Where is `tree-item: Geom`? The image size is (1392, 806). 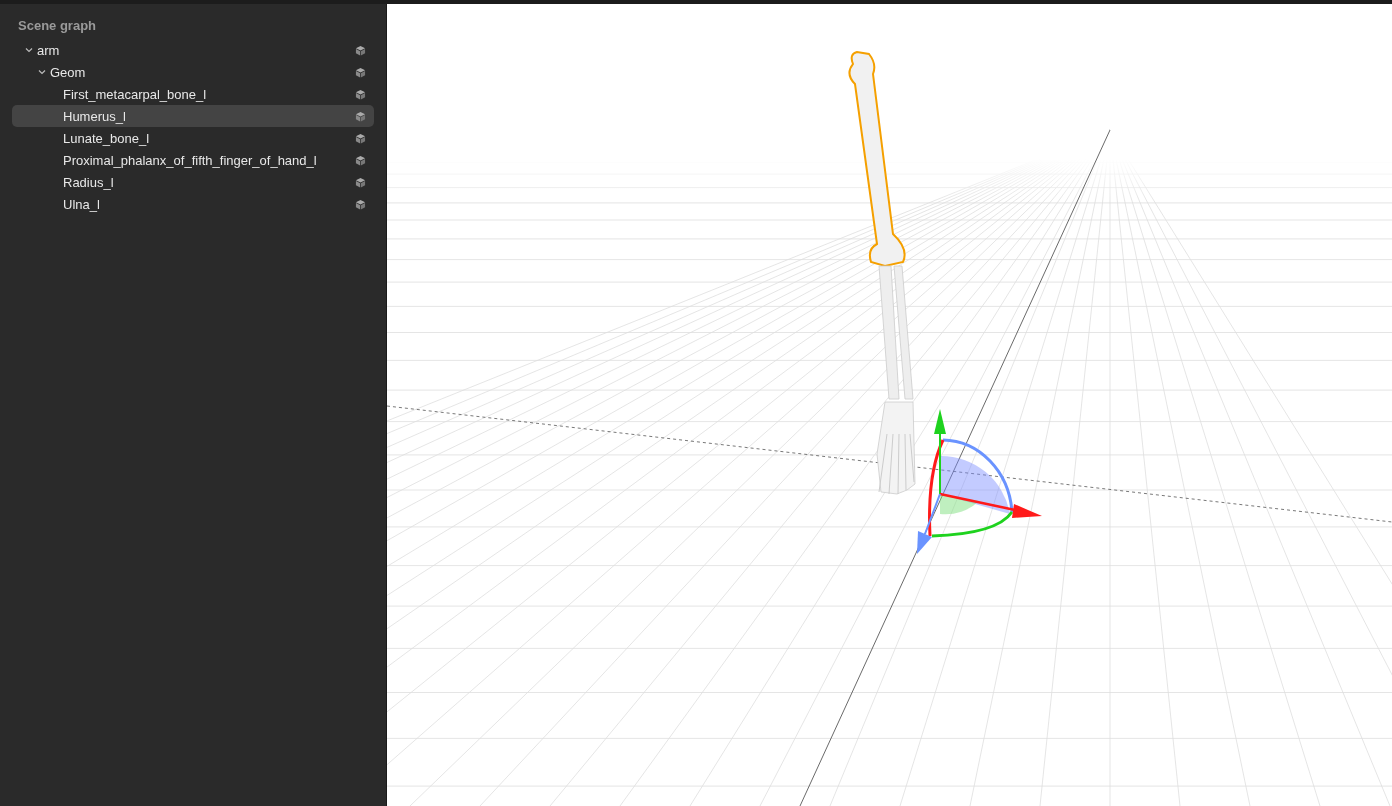
tree-item: Geom is located at coordinates (193, 72).